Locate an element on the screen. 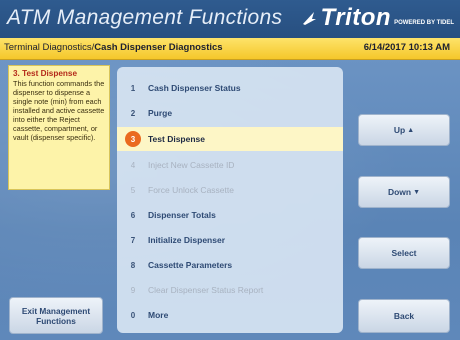 This screenshot has width=460, height=340. menu-item-purge: 2 Purge is located at coordinates (230, 113).